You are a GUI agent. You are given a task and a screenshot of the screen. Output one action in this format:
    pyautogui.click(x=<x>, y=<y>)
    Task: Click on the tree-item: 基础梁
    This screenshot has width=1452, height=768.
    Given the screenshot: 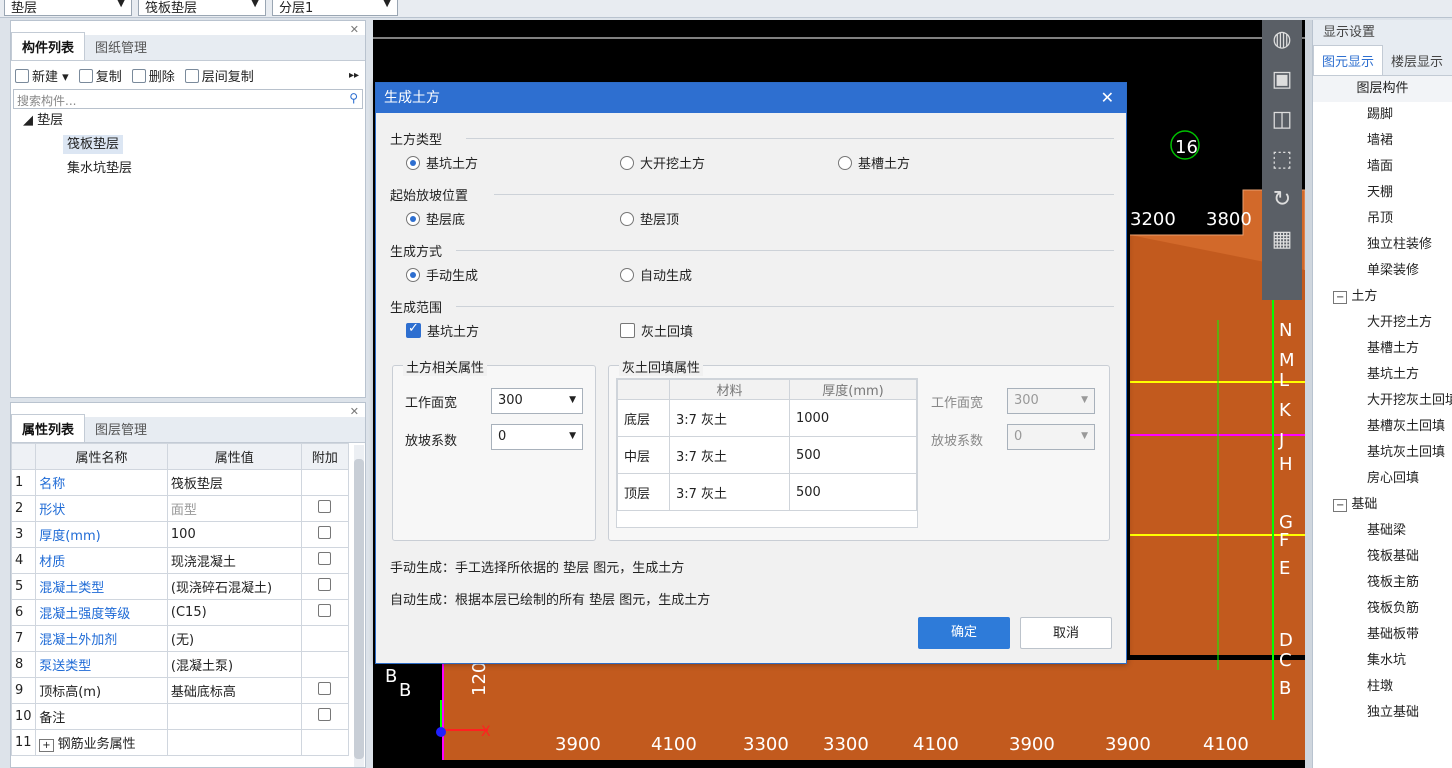 What is the action you would take?
    pyautogui.click(x=1382, y=531)
    